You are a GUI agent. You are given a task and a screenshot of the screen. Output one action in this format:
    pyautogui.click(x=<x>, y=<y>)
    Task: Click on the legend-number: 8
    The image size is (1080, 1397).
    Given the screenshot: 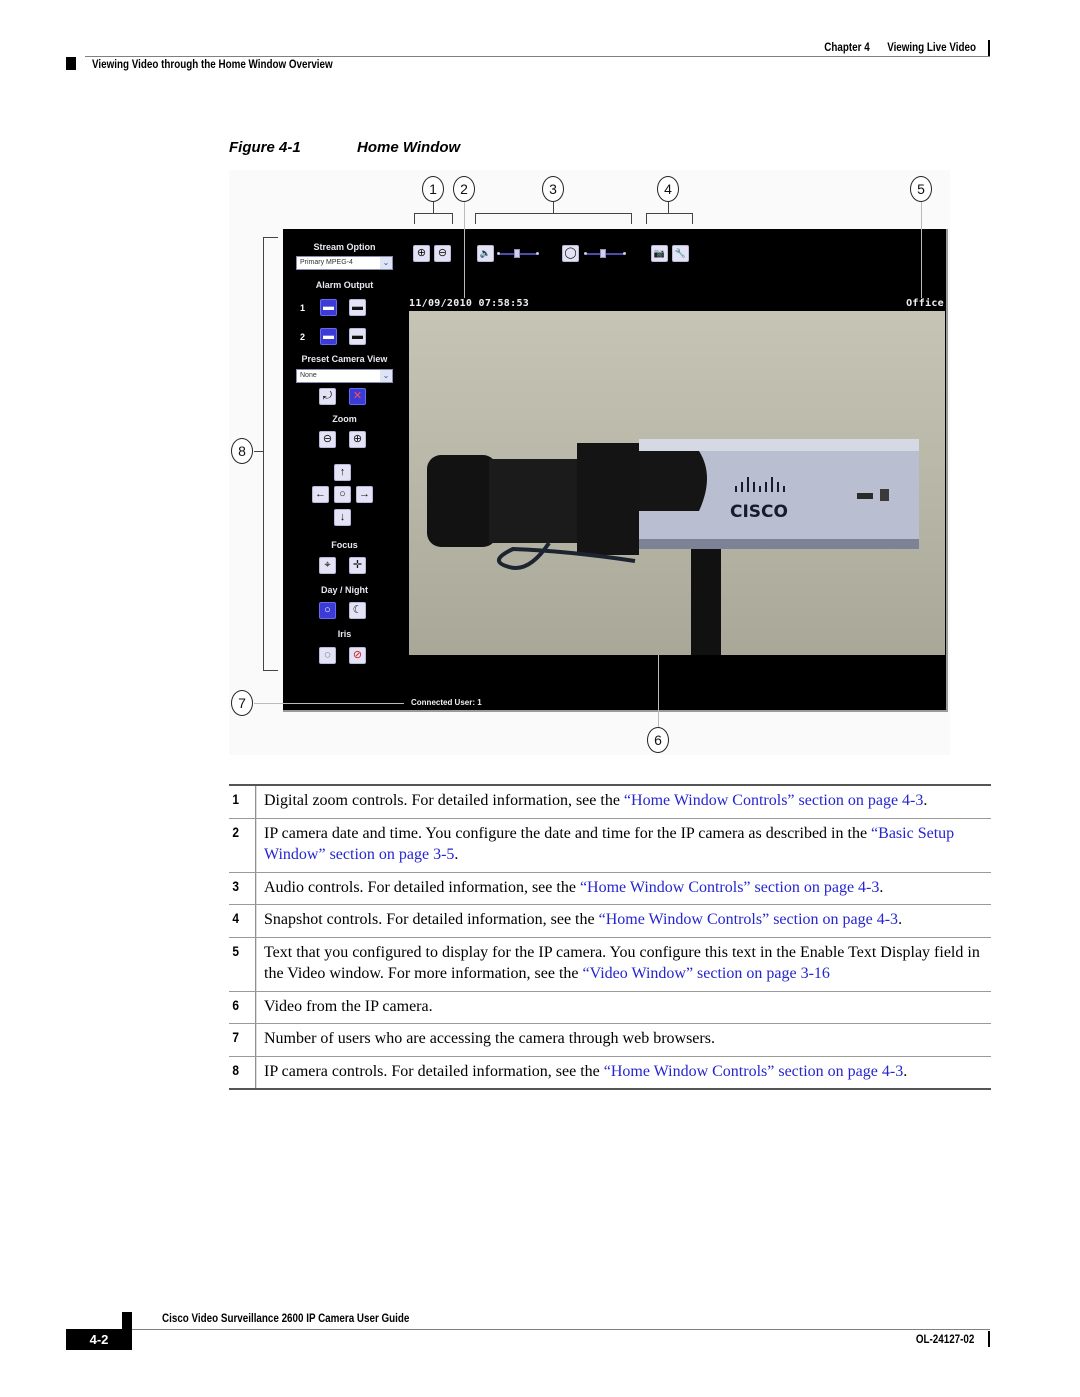 What is the action you would take?
    pyautogui.click(x=243, y=1072)
    